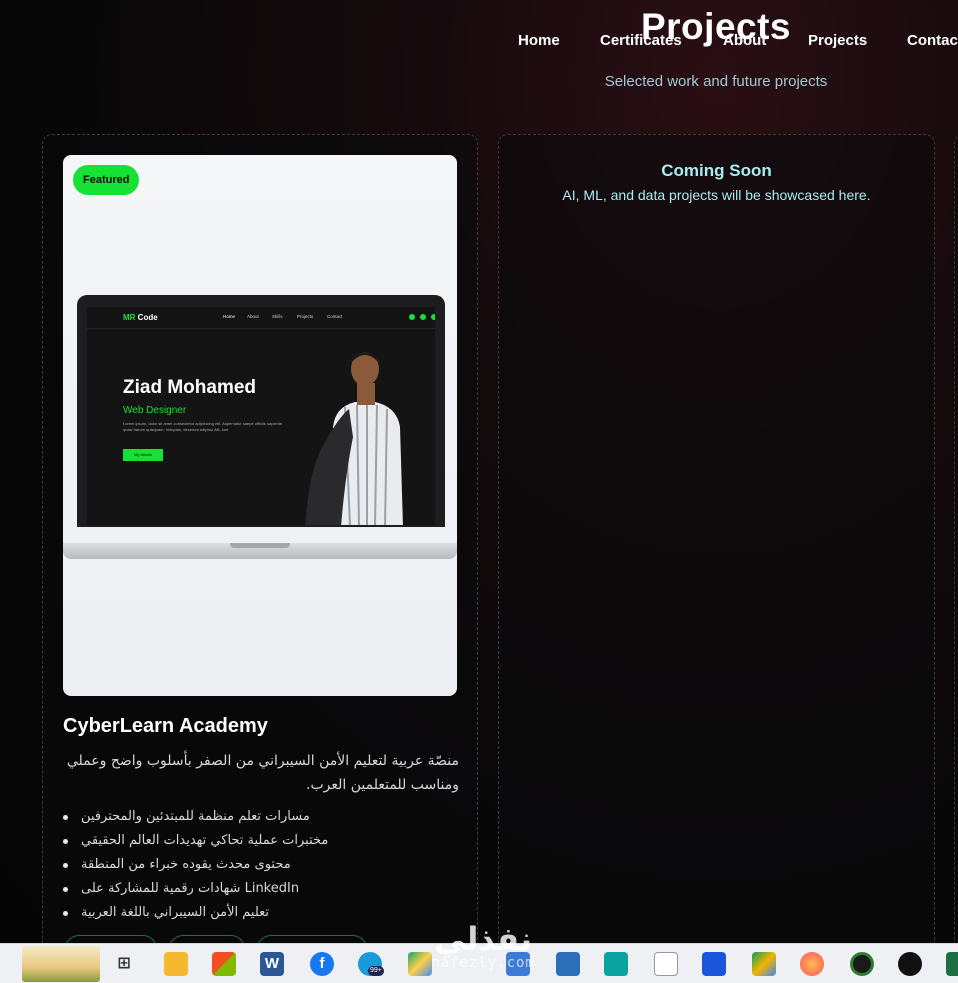 Image resolution: width=958 pixels, height=983 pixels. Describe the element at coordinates (165, 726) in the screenshot. I see `project-title: CyberLearn Academy` at that location.